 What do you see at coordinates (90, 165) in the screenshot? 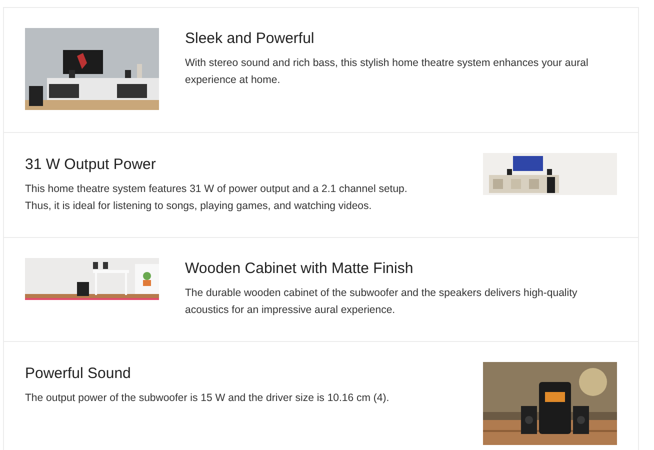
I see `feature-title: 31 W Output Power` at bounding box center [90, 165].